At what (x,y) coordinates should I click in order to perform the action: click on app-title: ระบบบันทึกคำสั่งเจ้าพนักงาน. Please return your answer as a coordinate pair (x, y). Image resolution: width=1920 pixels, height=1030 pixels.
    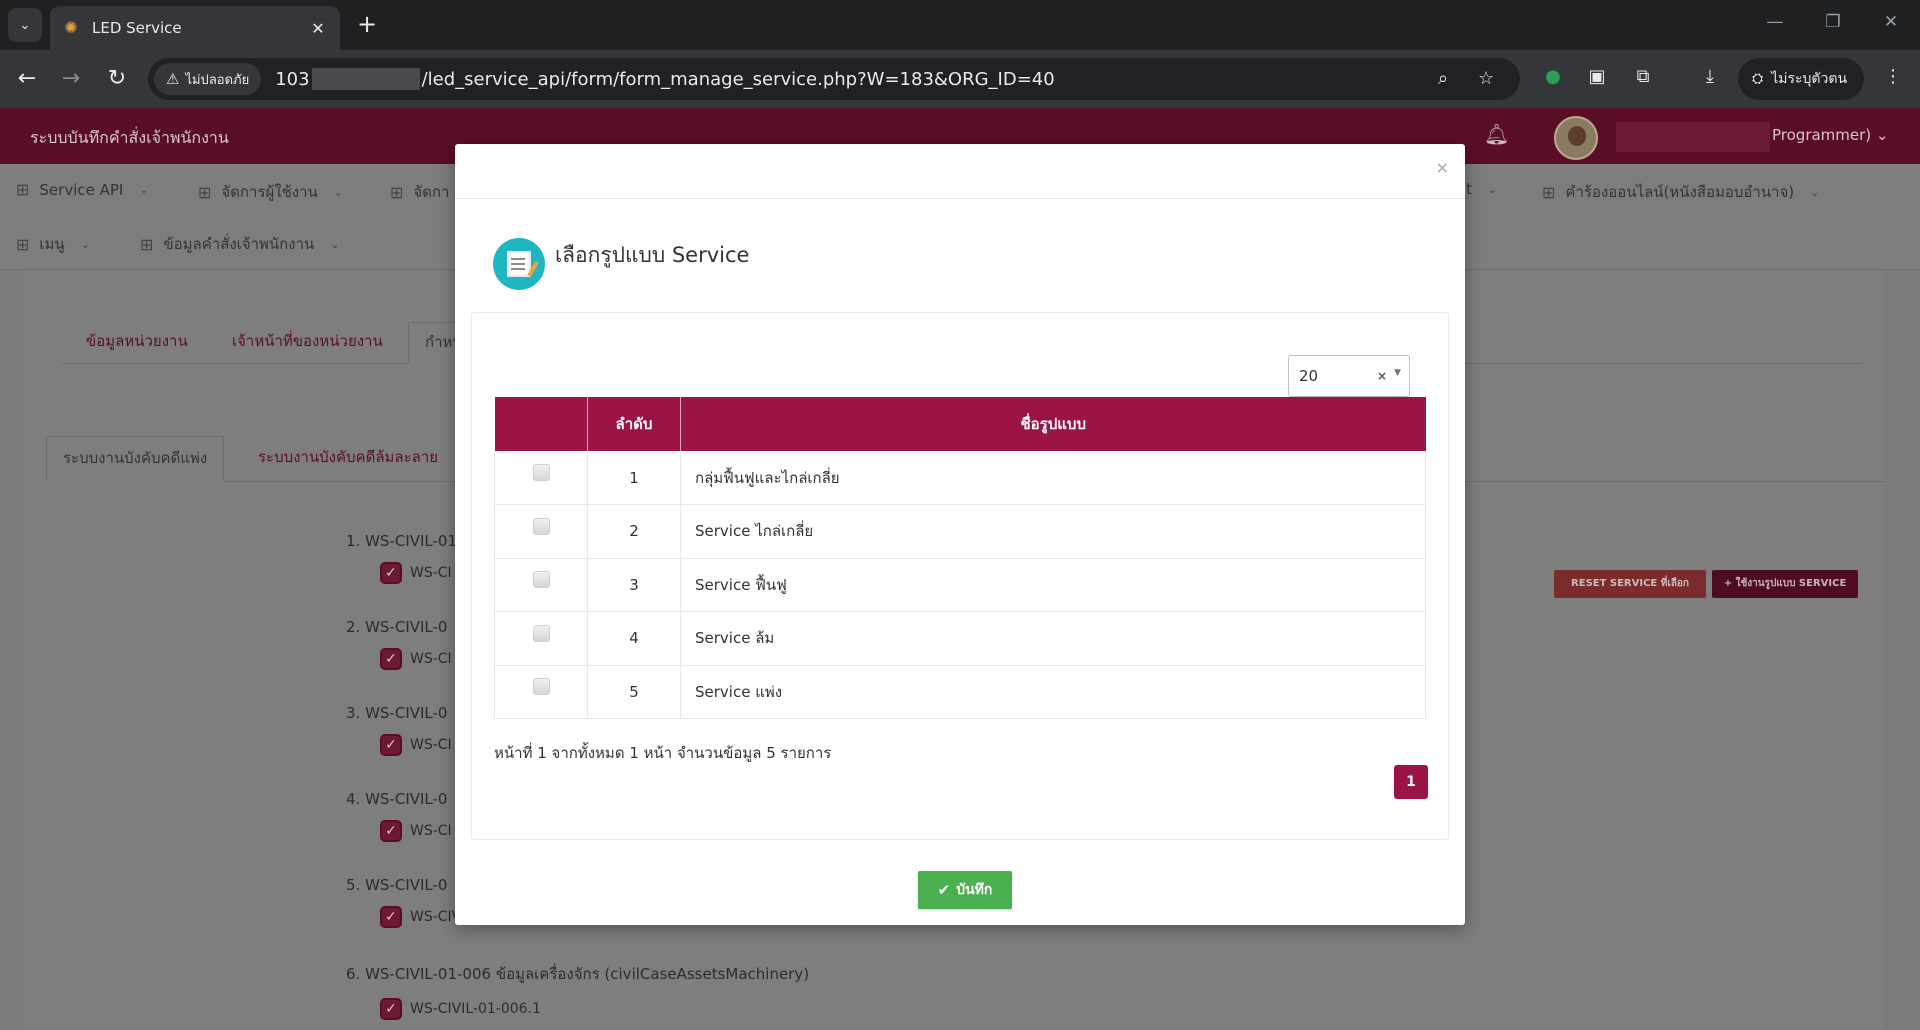
    Looking at the image, I should click on (129, 137).